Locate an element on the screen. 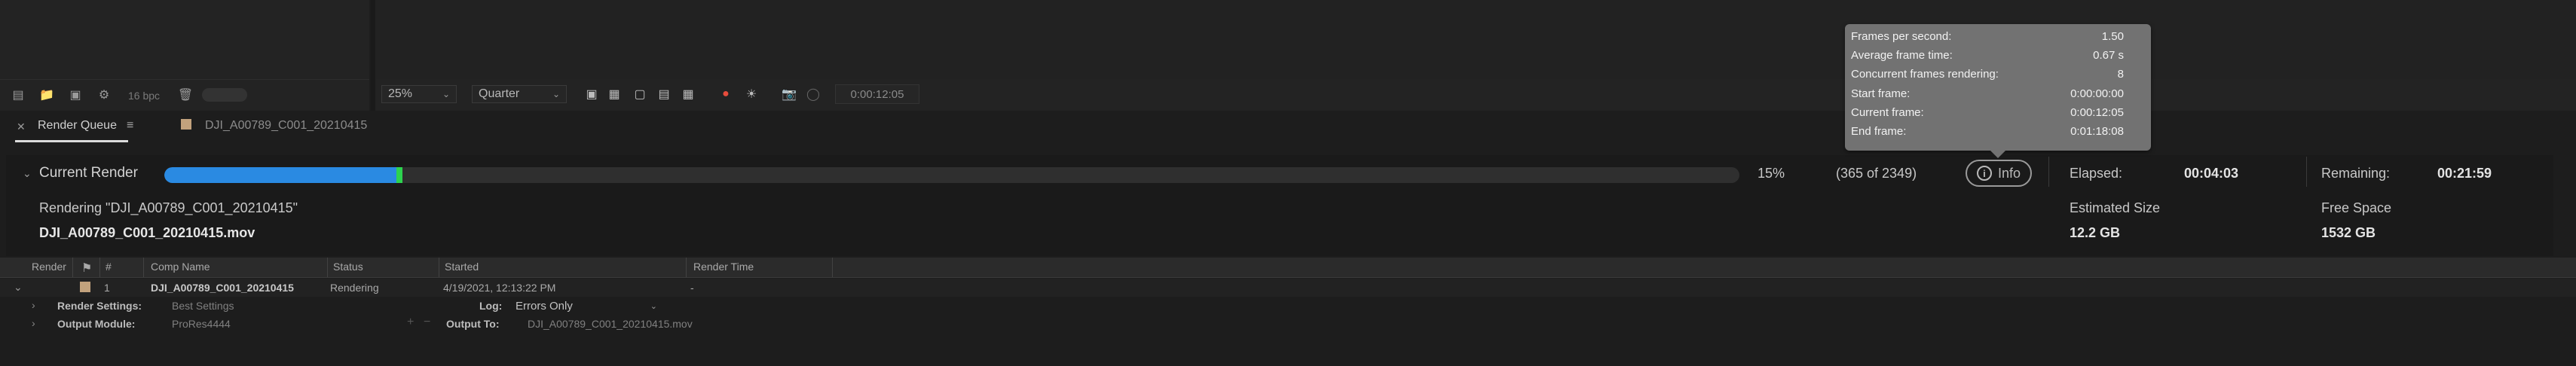 The width and height of the screenshot is (2576, 366). col-header-render-time: Render Time is located at coordinates (723, 267).